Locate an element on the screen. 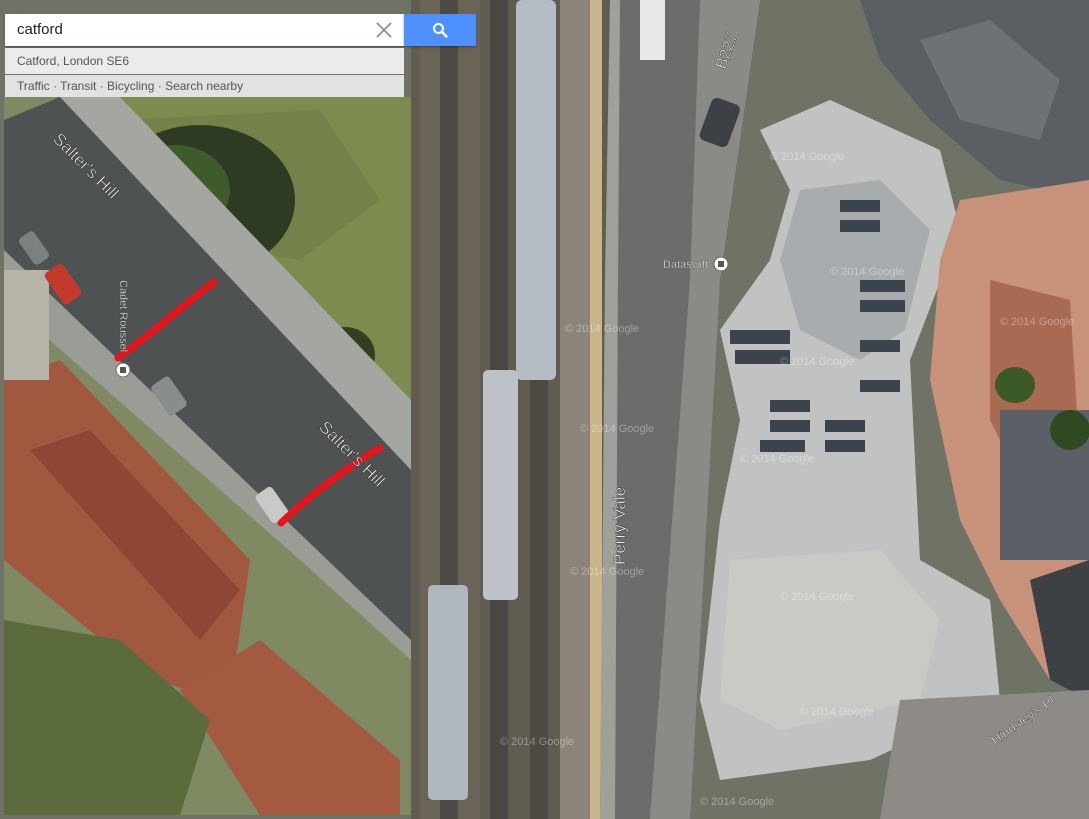 The height and width of the screenshot is (819, 1089). cadet-roussel-marker is located at coordinates (123, 370).